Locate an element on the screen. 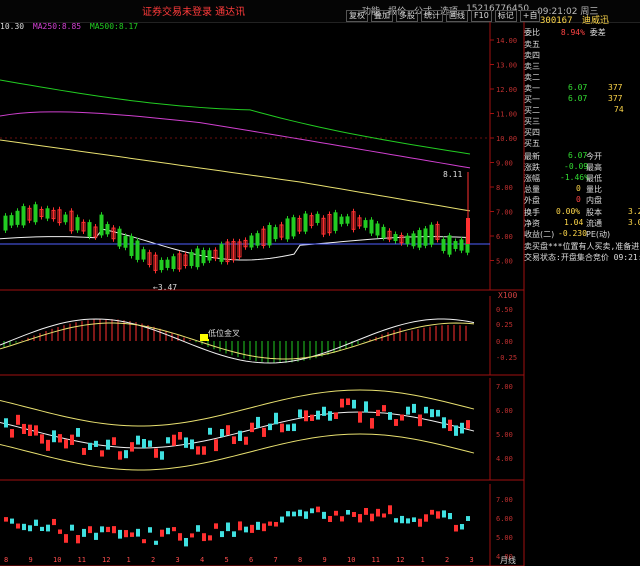 The height and width of the screenshot is (566, 640). x-axis-label: 8 is located at coordinates (6, 560).